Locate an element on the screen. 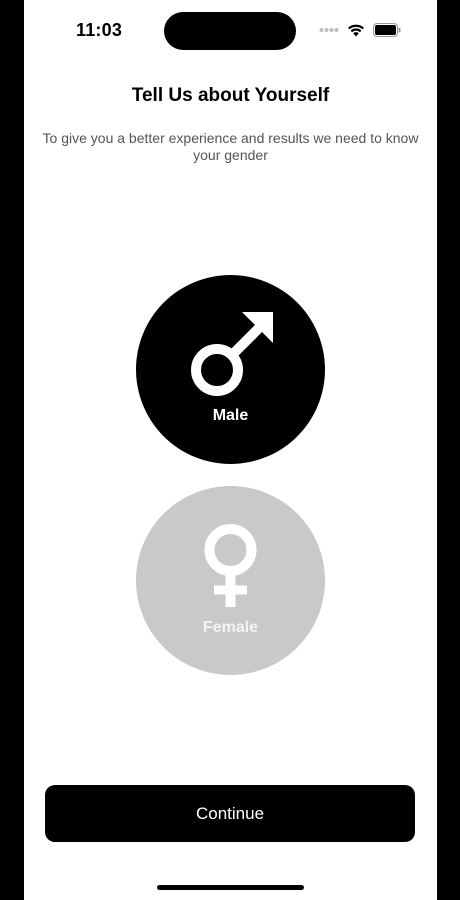 The image size is (460, 900). male-option: Male is located at coordinates (230, 369).